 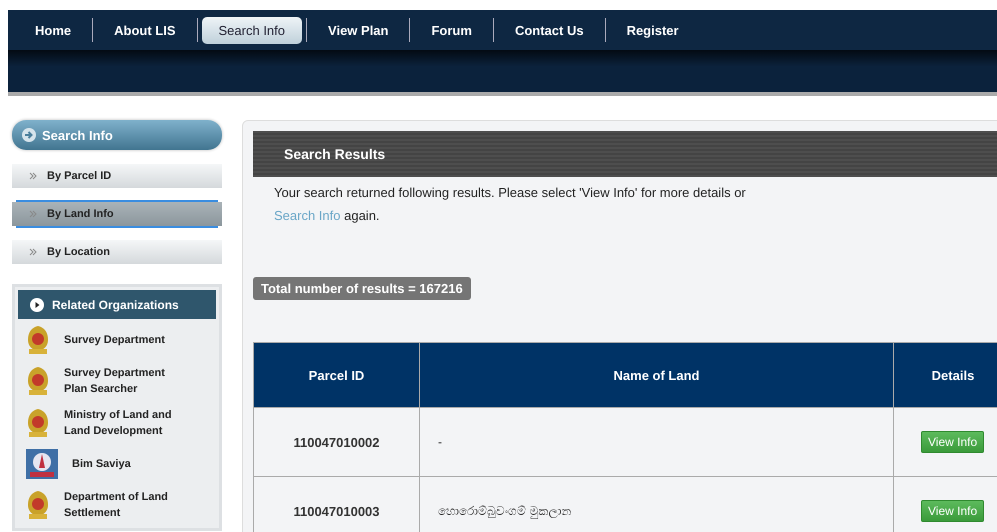 I want to click on section-title: Search Info, so click(x=77, y=135).